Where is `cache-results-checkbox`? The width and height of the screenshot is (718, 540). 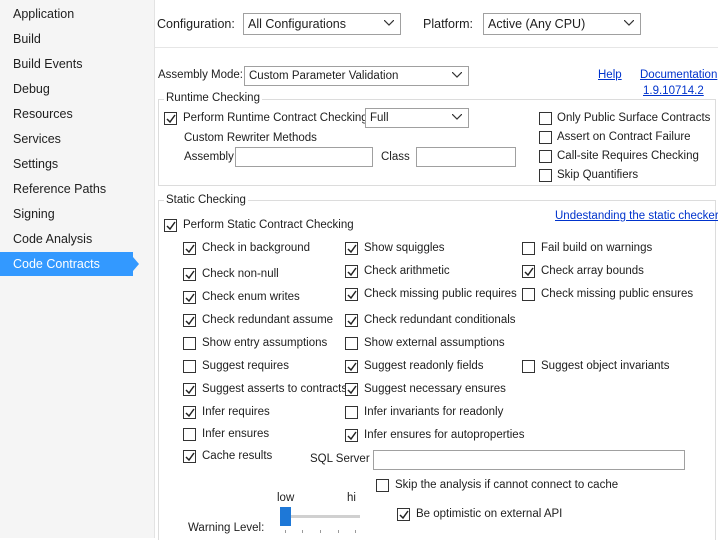 cache-results-checkbox is located at coordinates (189, 456).